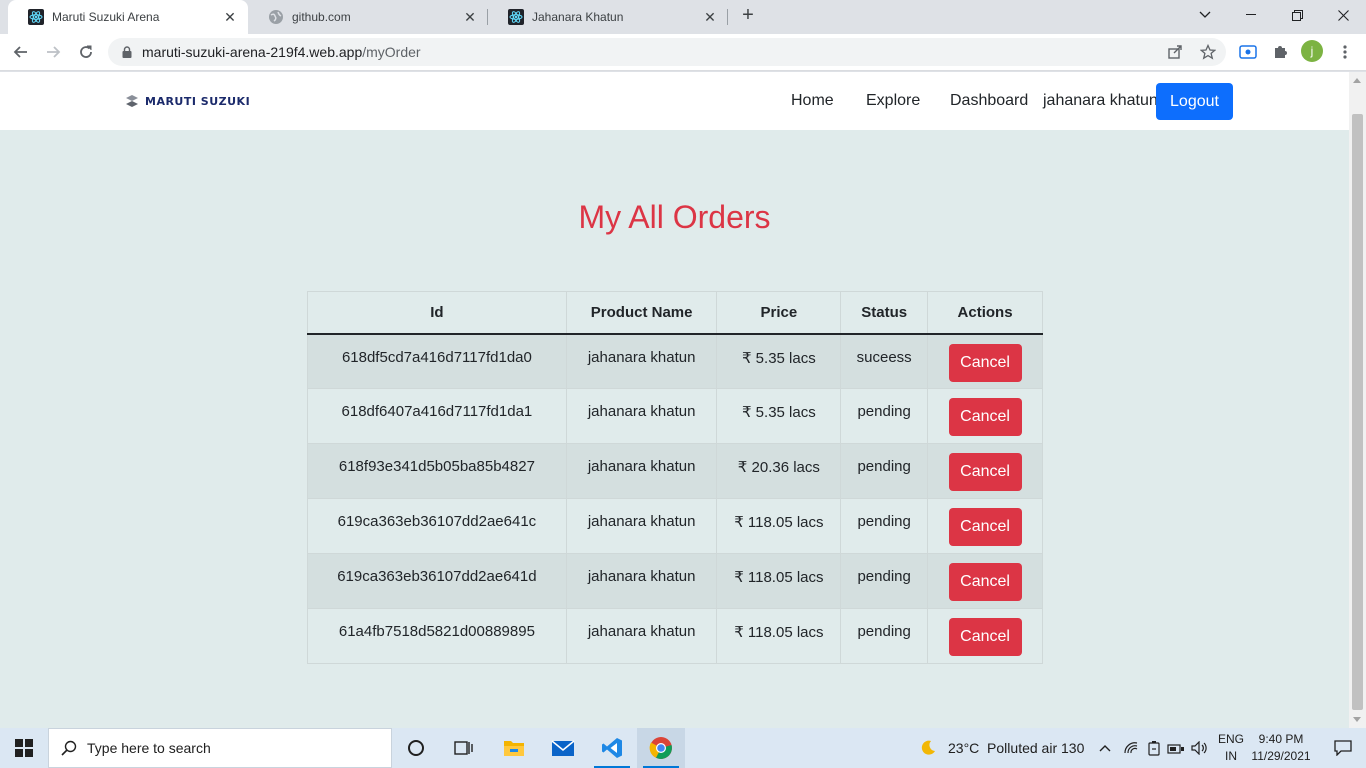 The image size is (1366, 768). What do you see at coordinates (368, 17) in the screenshot?
I see `tab-github: github.com ✕` at bounding box center [368, 17].